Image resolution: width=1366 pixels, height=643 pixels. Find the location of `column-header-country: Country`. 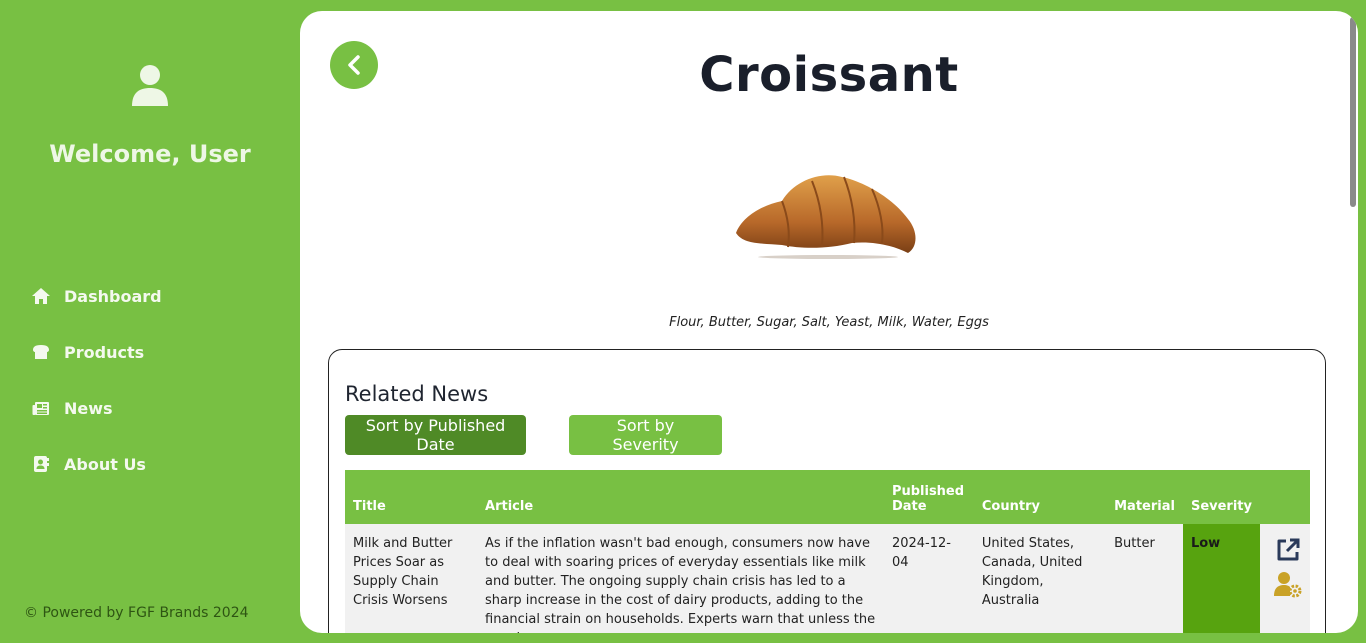

column-header-country: Country is located at coordinates (1040, 497).